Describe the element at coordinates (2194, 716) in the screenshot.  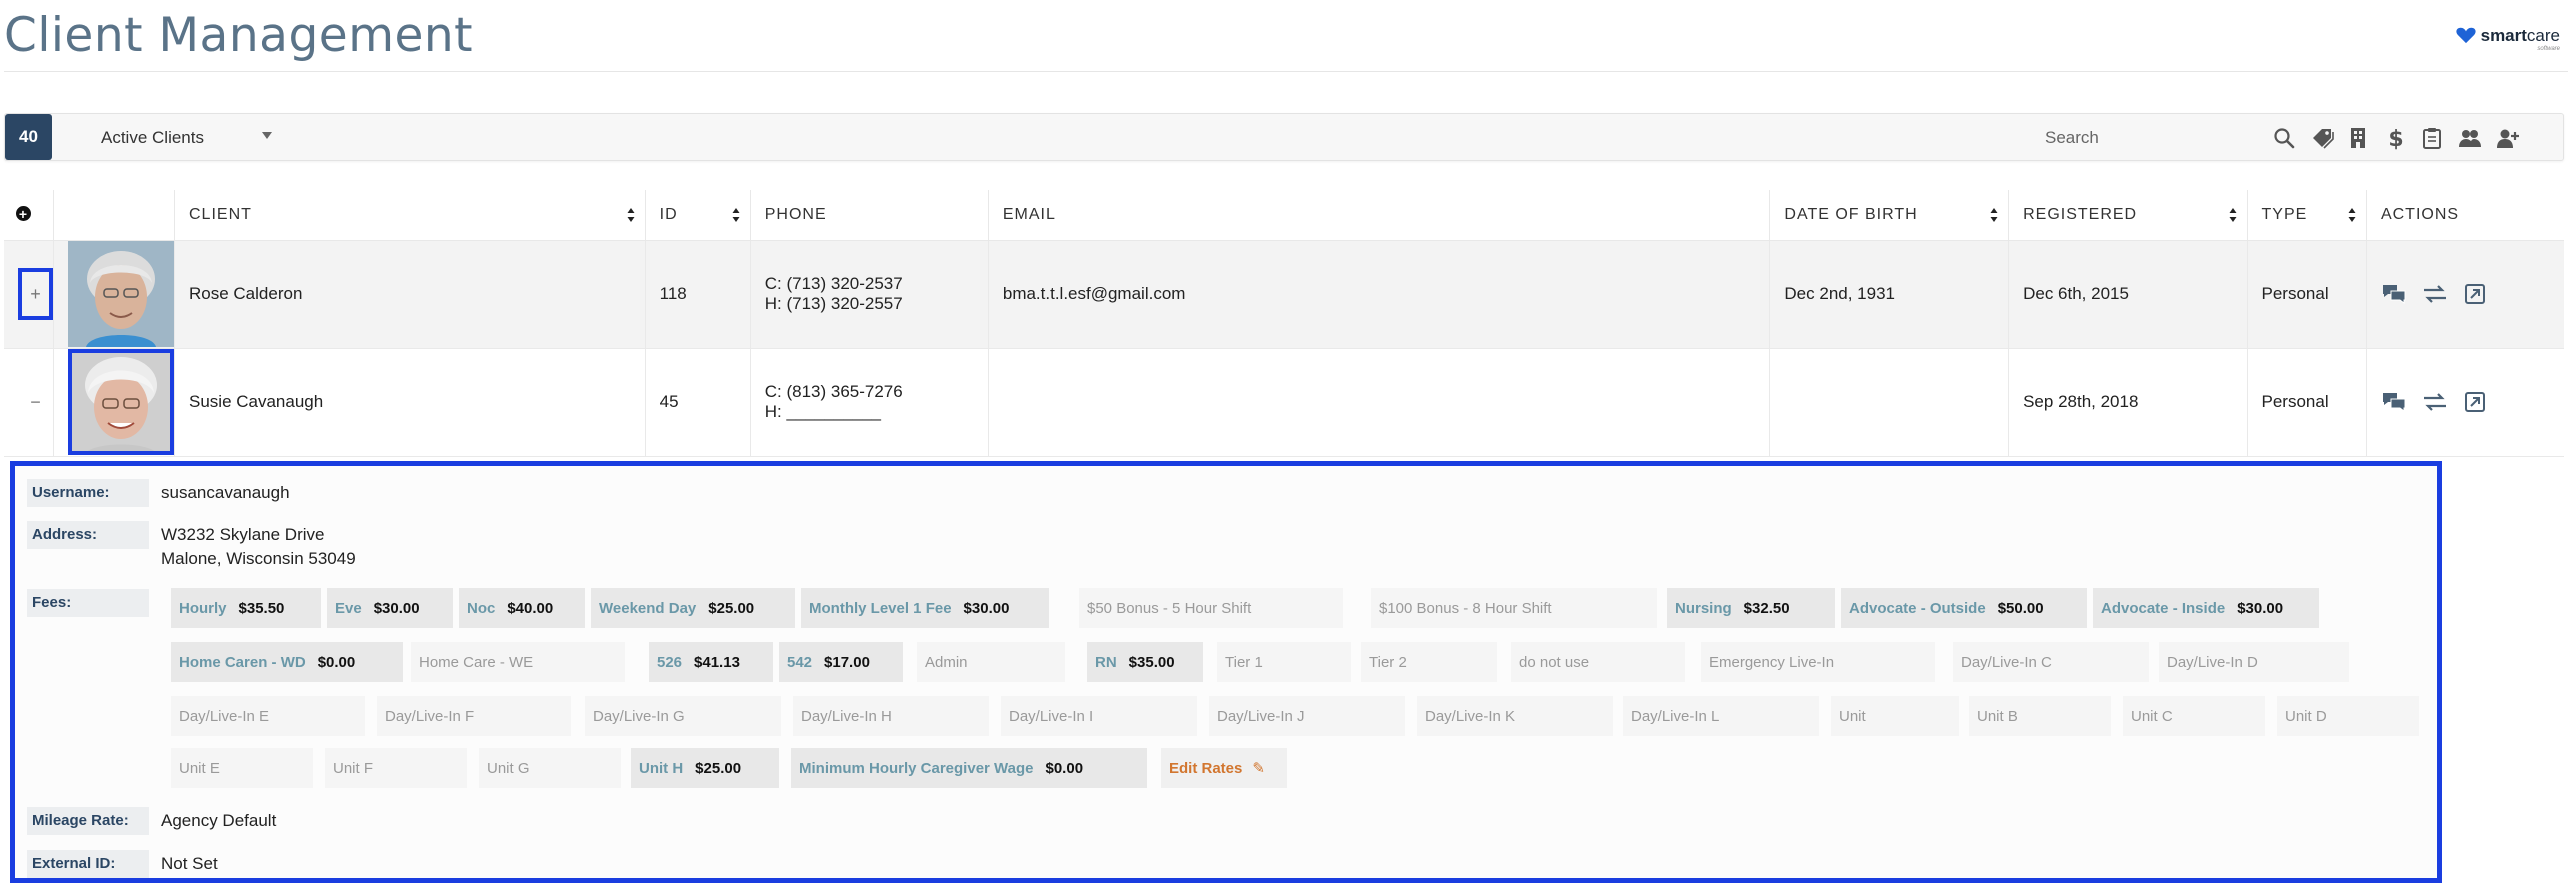
I see `fee-item: Unit C` at that location.